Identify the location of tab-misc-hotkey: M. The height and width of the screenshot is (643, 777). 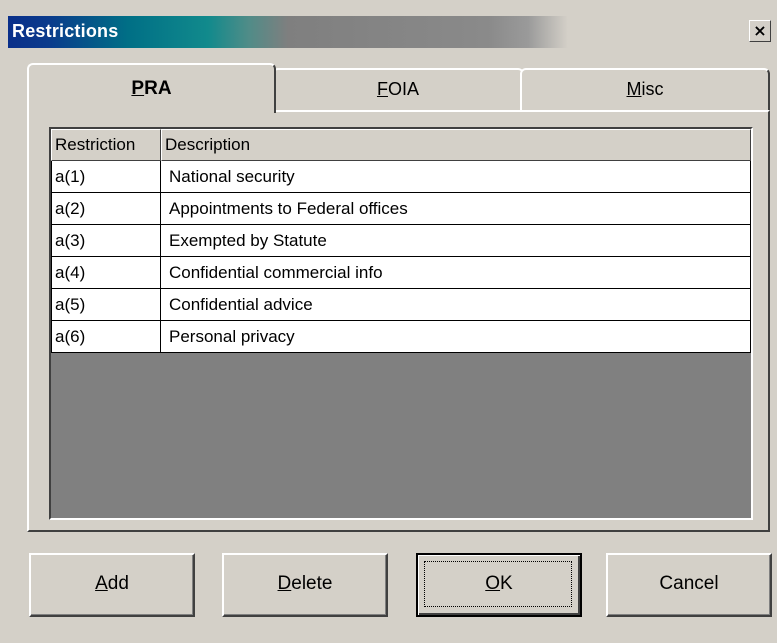
(634, 89).